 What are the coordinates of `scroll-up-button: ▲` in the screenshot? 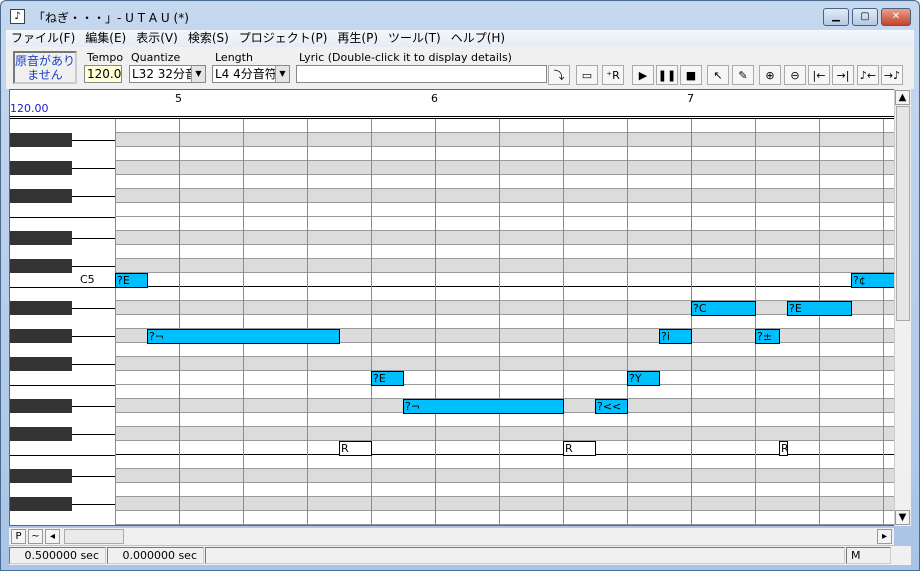 It's located at (902, 97).